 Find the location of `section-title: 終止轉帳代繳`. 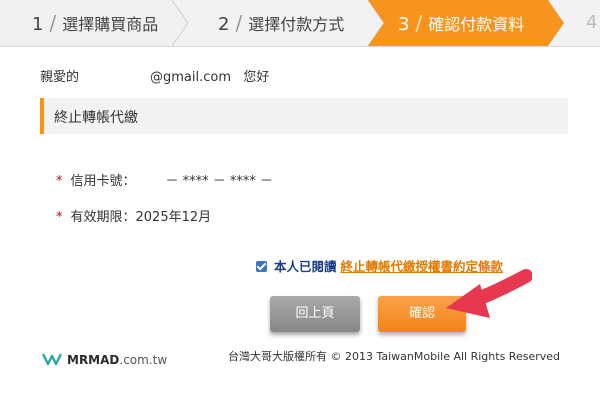

section-title: 終止轉帳代繳 is located at coordinates (96, 118).